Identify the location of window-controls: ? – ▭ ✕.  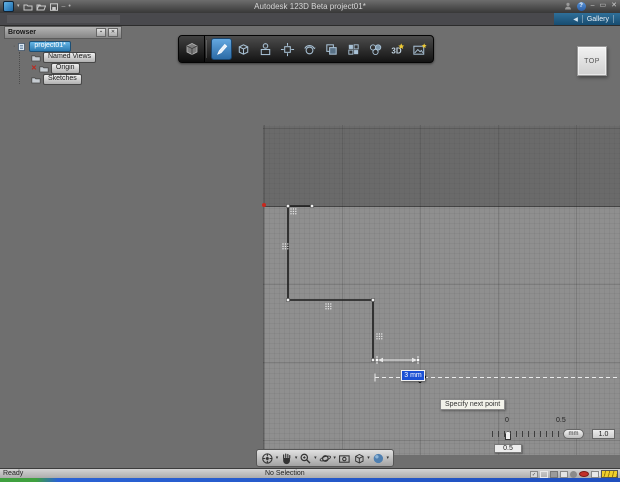
(590, 6).